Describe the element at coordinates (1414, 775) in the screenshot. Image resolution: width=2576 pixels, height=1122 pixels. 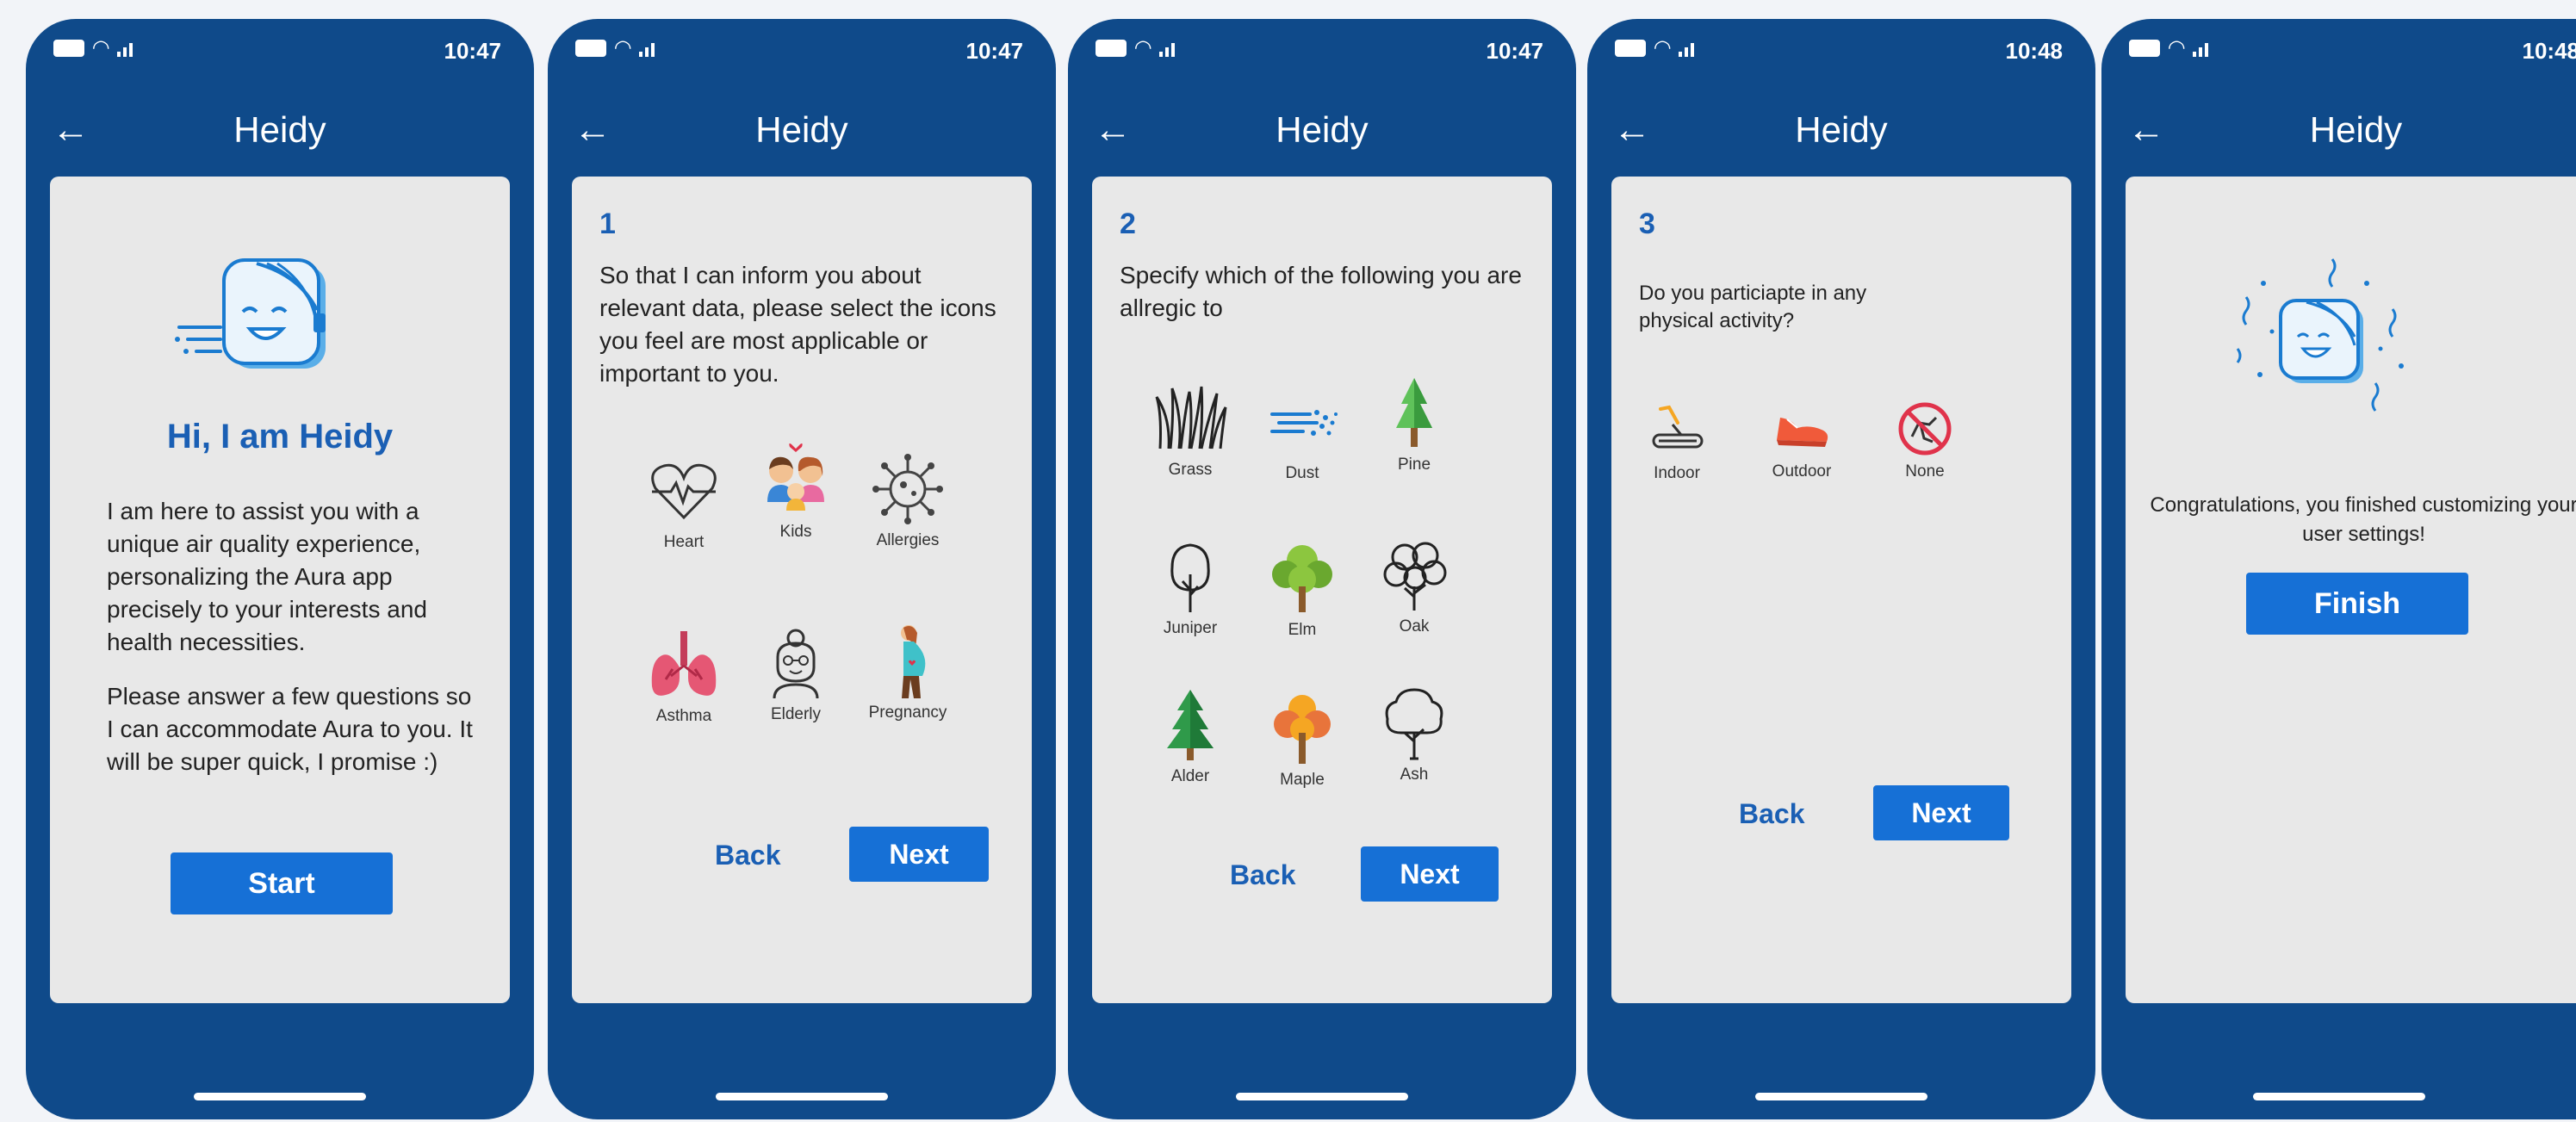
I see `option-label: Ash` at that location.